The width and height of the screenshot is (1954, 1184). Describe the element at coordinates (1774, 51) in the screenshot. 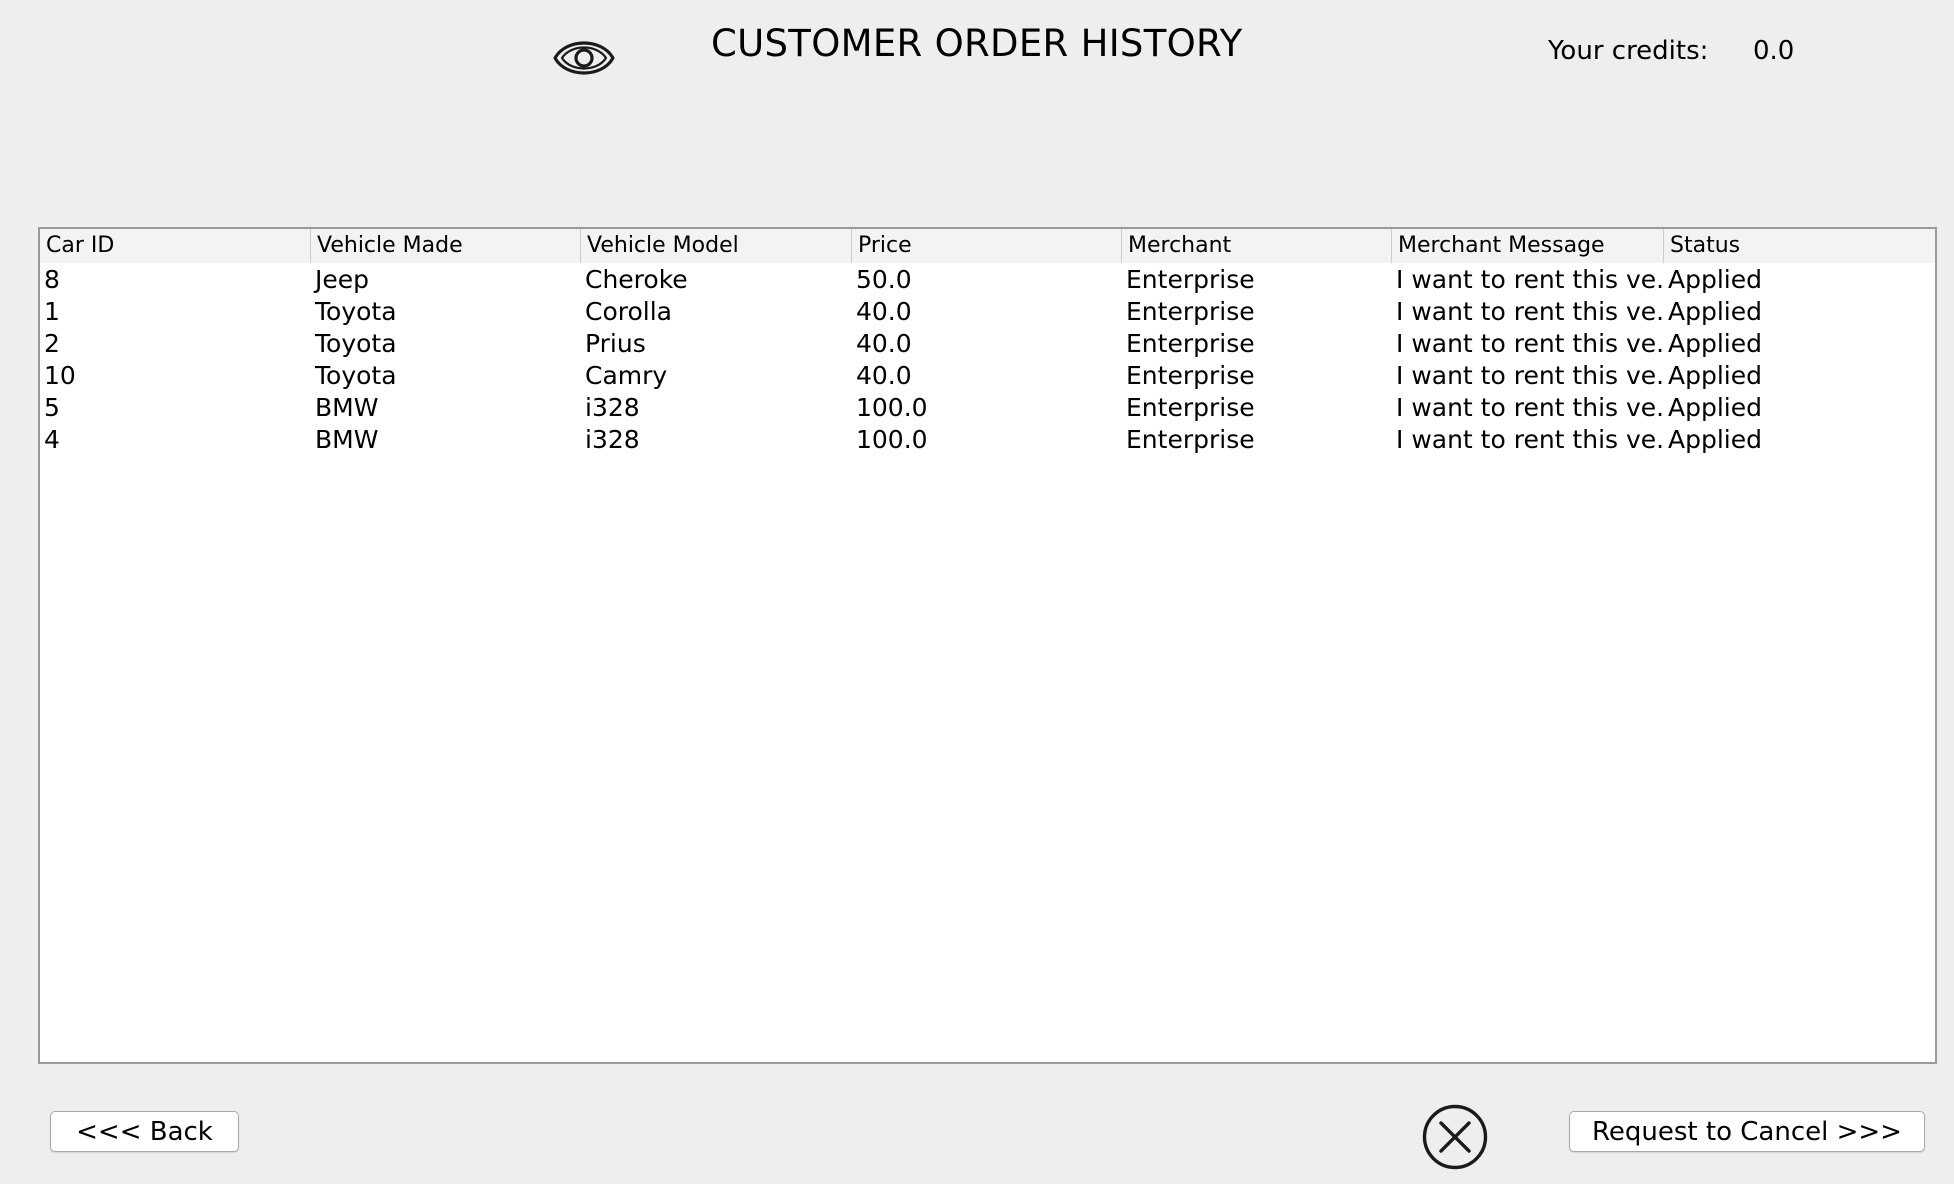

I see `credits-value: 0.0` at that location.